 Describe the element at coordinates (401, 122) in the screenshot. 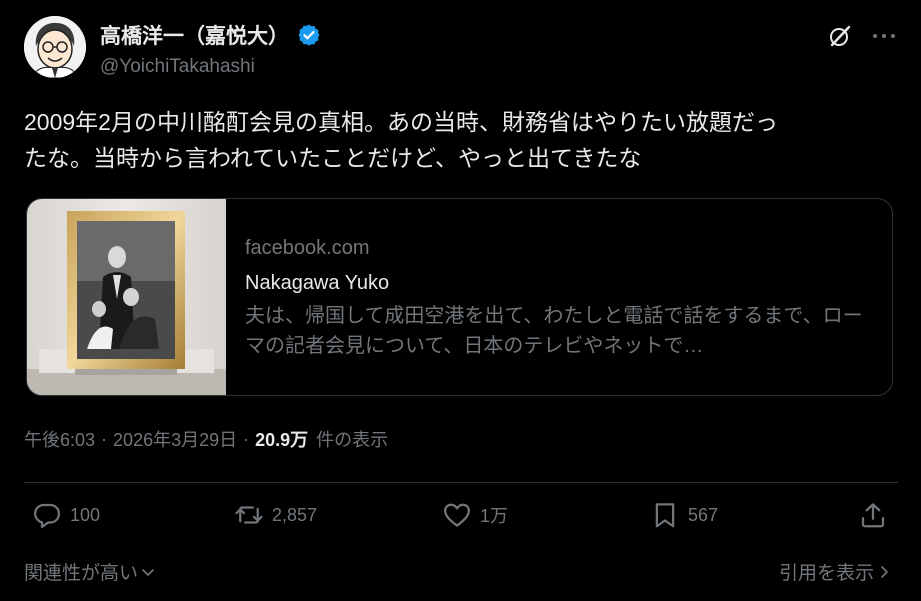

I see `tweet-text-line-1: 2009年2月の中川酩酊会見の真相。あの当時、財務省はやりたい放題だっ` at that location.